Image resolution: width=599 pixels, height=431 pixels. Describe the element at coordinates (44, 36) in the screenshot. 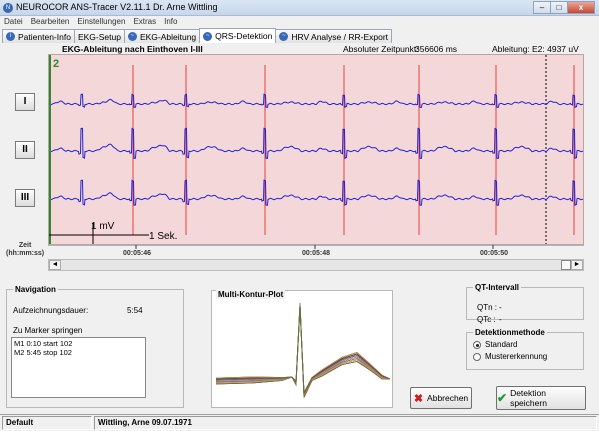

I see `tab-label: Patienten-Info` at that location.